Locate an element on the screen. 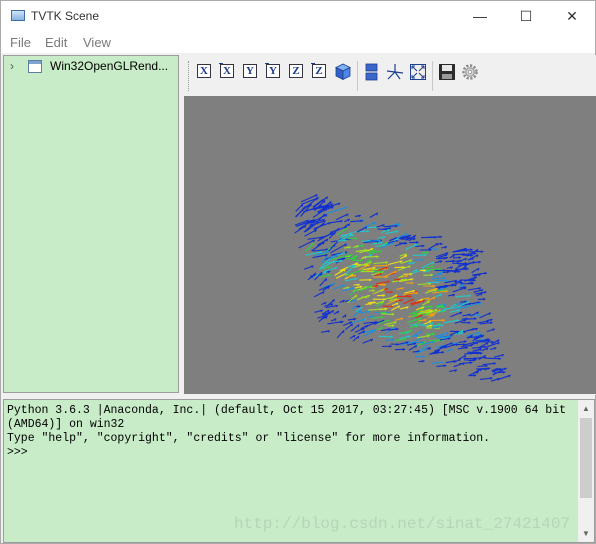 This screenshot has width=596, height=544. save-button is located at coordinates (447, 72).